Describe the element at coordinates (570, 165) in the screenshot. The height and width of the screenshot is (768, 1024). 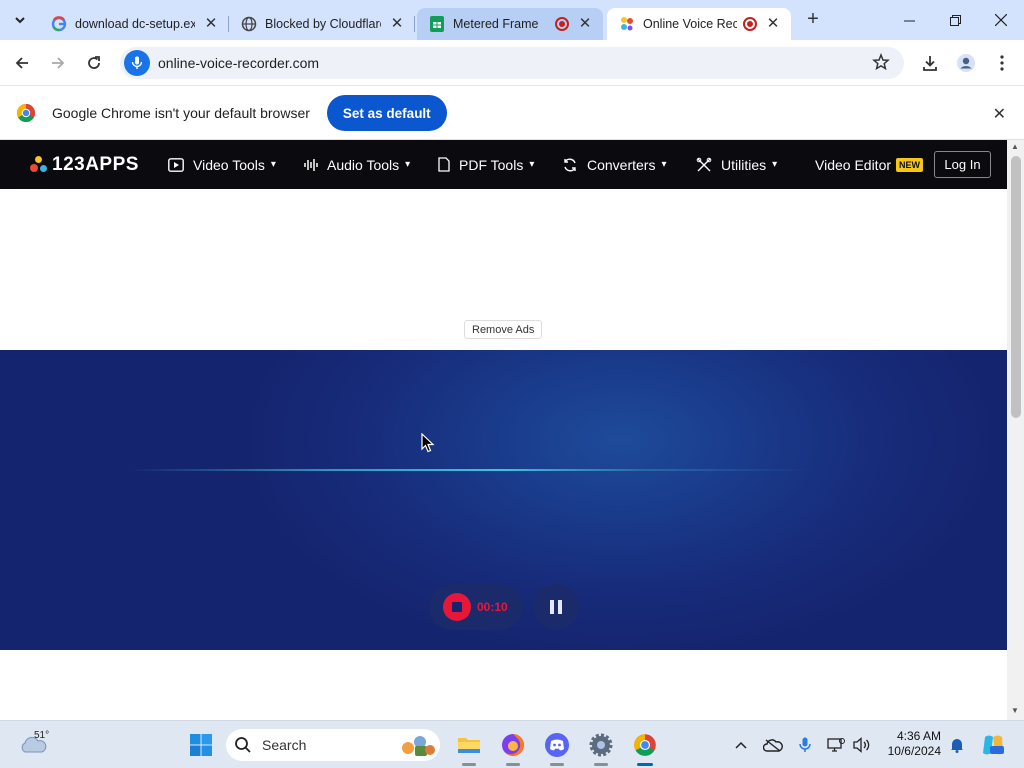
I see `convert-icon` at that location.